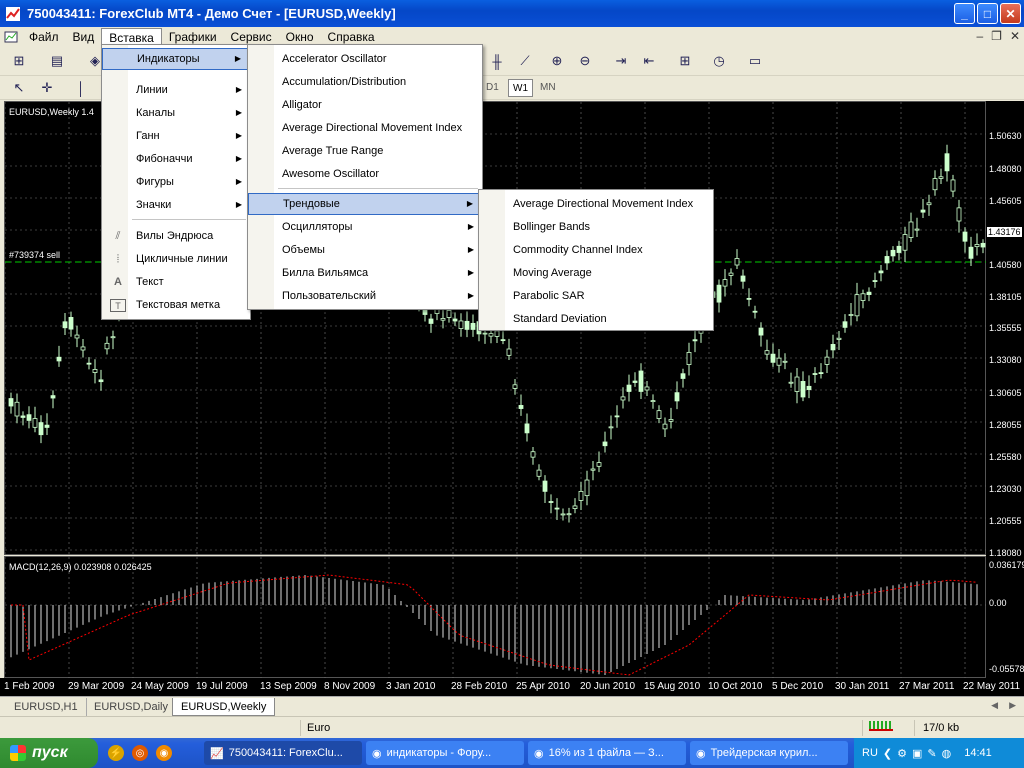 The width and height of the screenshot is (1024, 768). Describe the element at coordinates (176, 205) in the screenshot. I see `menu-item-arrows: Значки ▶` at that location.